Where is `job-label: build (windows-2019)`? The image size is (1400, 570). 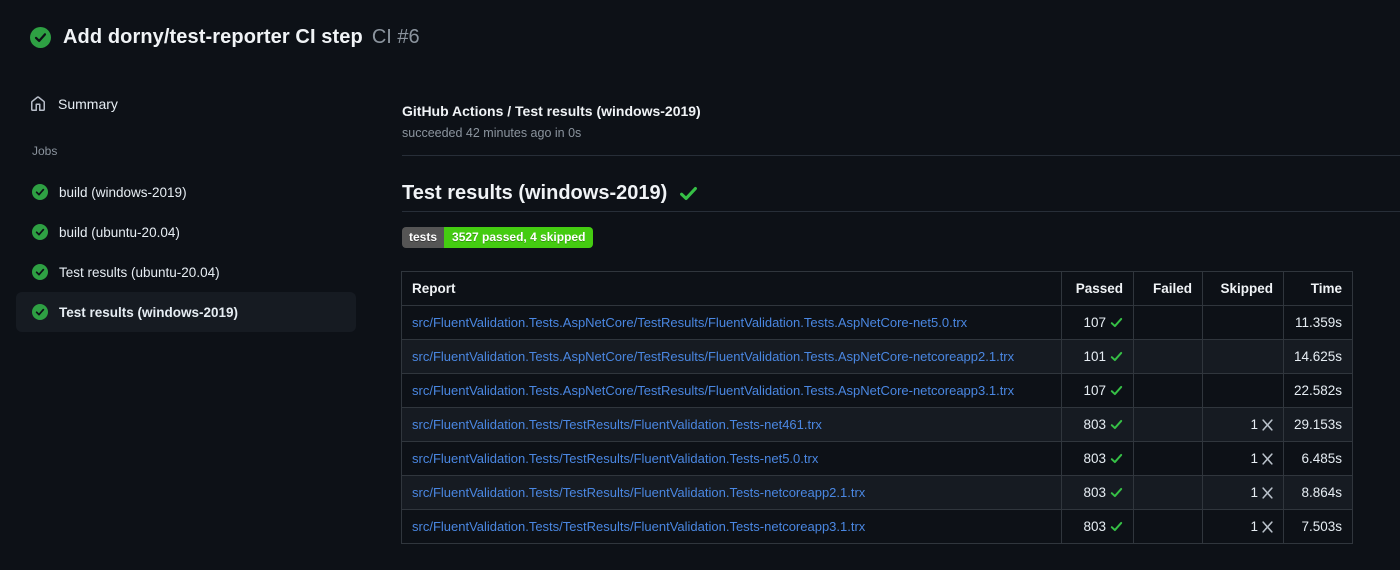 job-label: build (windows-2019) is located at coordinates (123, 192).